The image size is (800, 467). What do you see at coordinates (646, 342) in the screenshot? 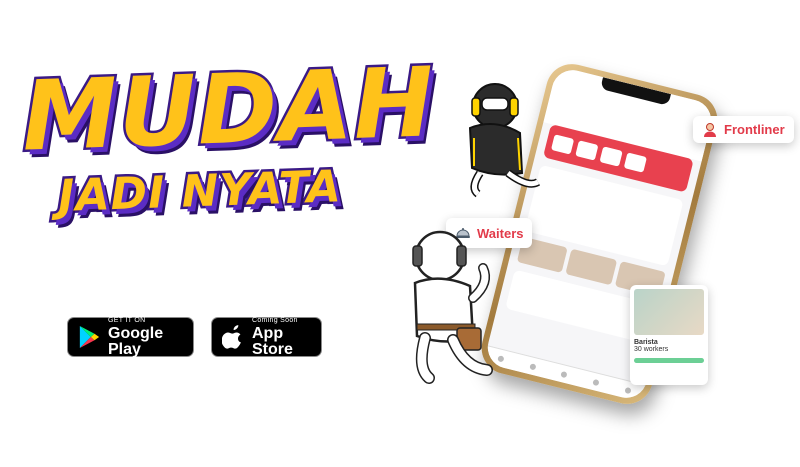
I see `barista-name: Barista` at bounding box center [646, 342].